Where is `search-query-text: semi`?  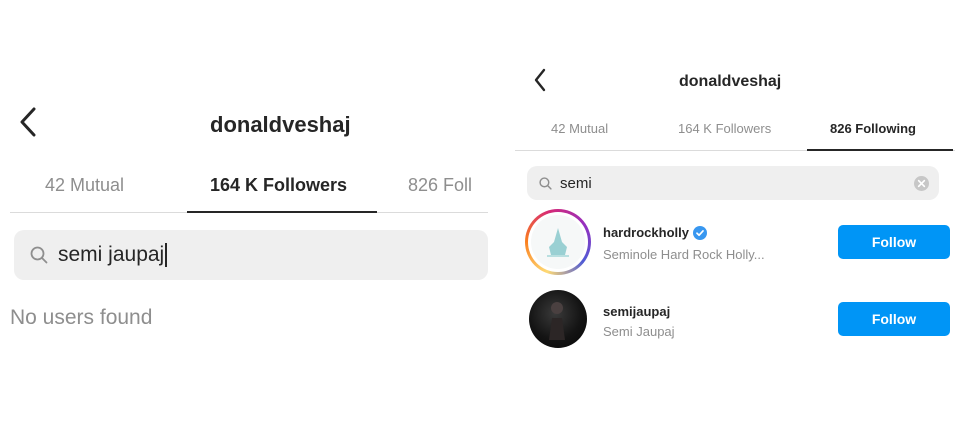
search-query-text: semi is located at coordinates (576, 183).